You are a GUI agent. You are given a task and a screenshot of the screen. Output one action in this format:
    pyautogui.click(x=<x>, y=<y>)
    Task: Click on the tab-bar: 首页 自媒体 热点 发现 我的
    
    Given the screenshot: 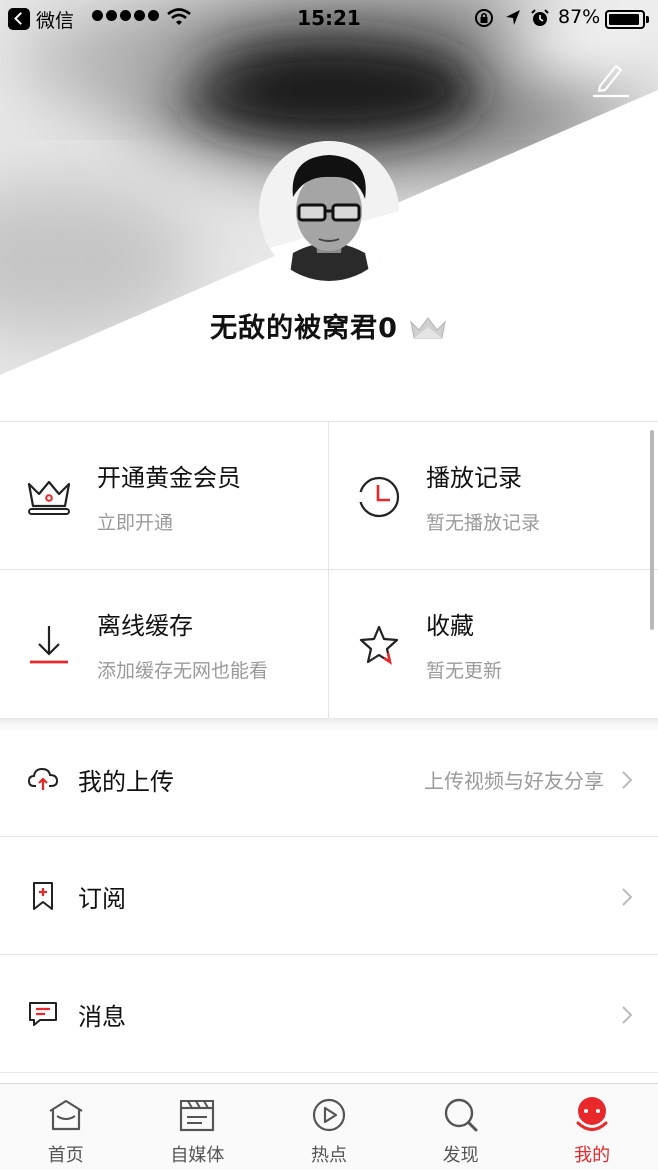 What is the action you would take?
    pyautogui.click(x=329, y=1126)
    